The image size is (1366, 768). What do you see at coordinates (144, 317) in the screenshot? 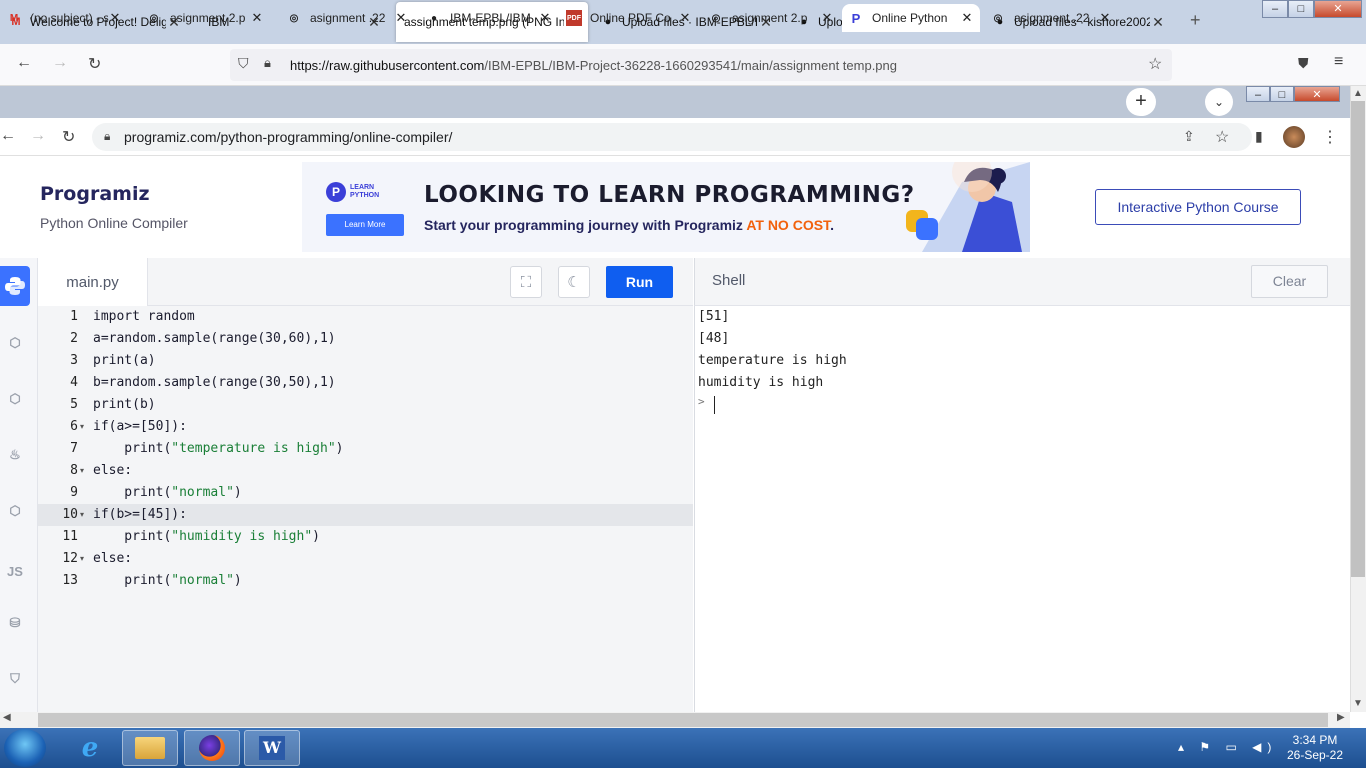
I see `code-line: import random` at bounding box center [144, 317].